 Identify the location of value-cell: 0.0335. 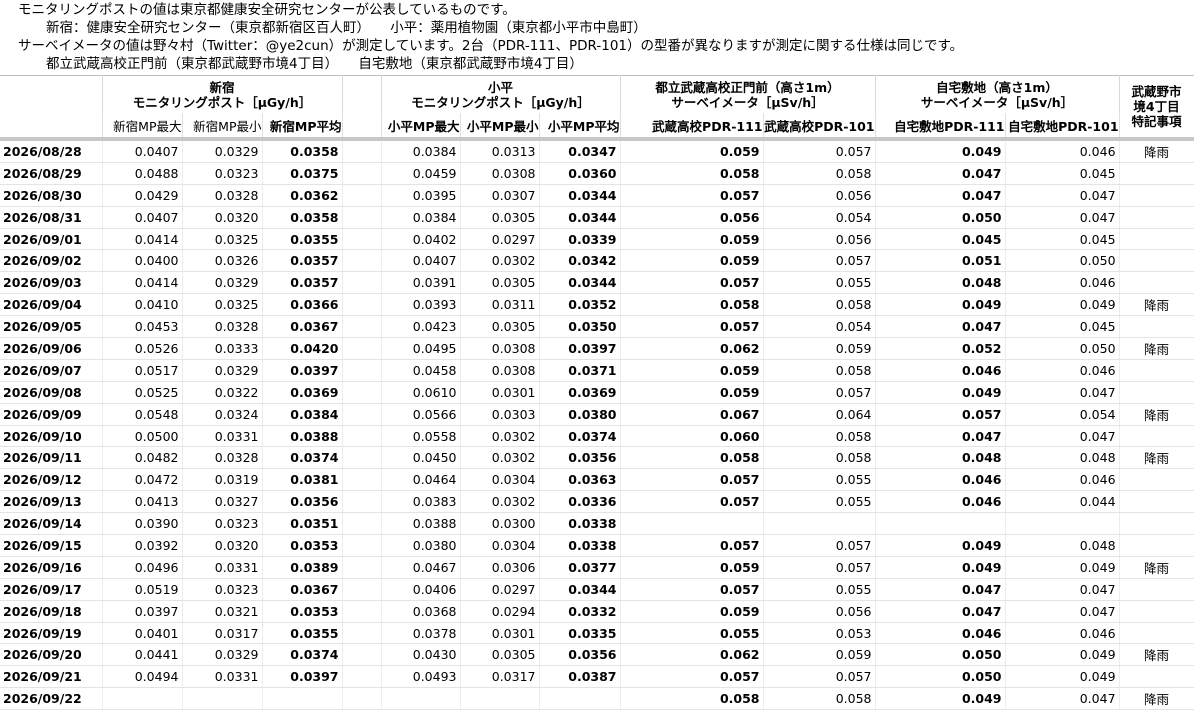
(580, 633).